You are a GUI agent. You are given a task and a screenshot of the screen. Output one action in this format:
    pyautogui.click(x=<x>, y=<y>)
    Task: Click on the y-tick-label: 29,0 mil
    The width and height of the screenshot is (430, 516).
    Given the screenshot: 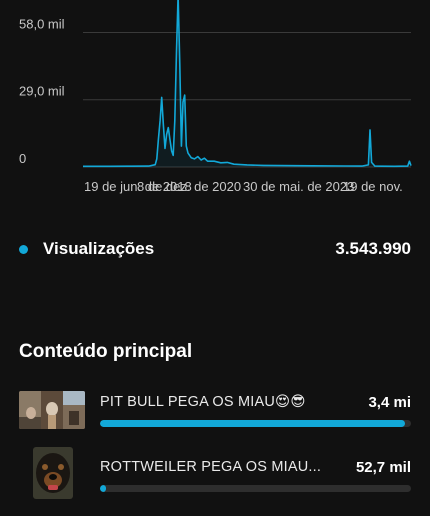 What is the action you would take?
    pyautogui.click(x=42, y=91)
    